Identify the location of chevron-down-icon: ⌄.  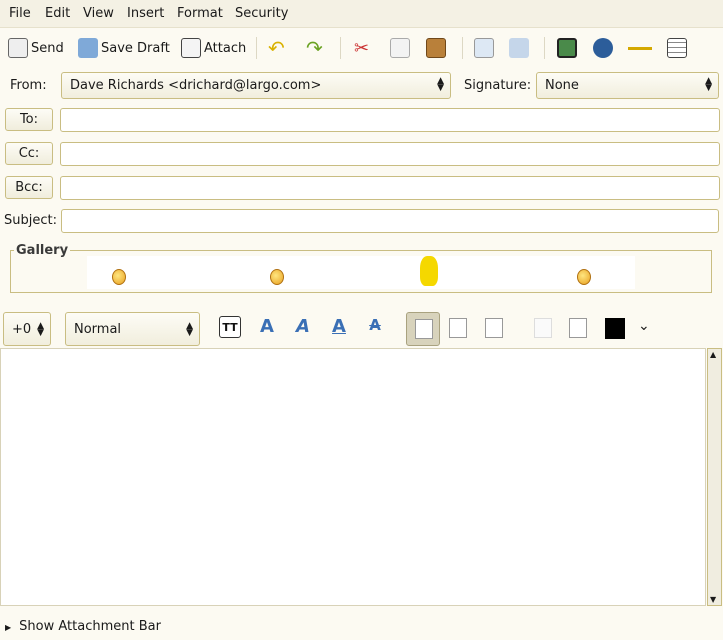
(644, 326).